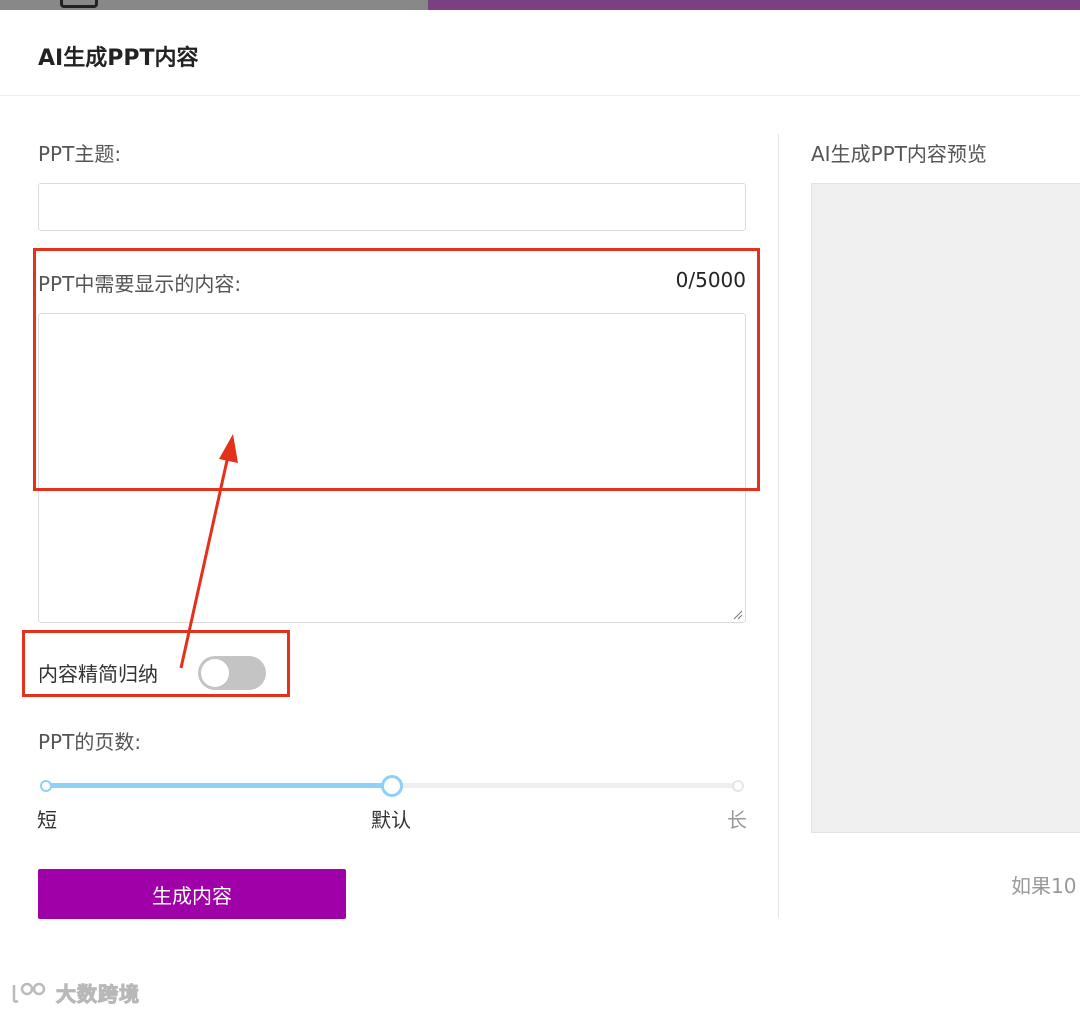 The image size is (1080, 1012). What do you see at coordinates (899, 154) in the screenshot?
I see `preview-title: AI生成PPT内容预览` at bounding box center [899, 154].